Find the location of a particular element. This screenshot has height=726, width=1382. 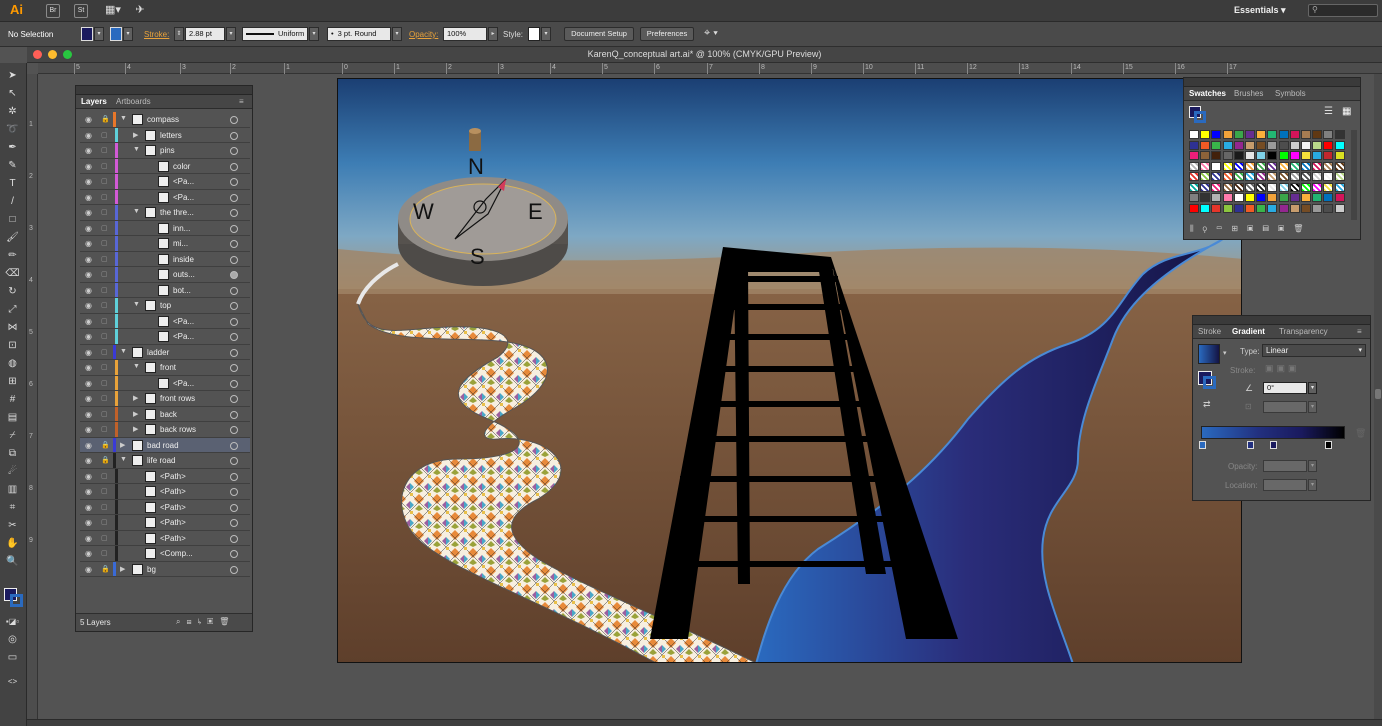

pen-tool-icon: ✒ is located at coordinates (12, 148).